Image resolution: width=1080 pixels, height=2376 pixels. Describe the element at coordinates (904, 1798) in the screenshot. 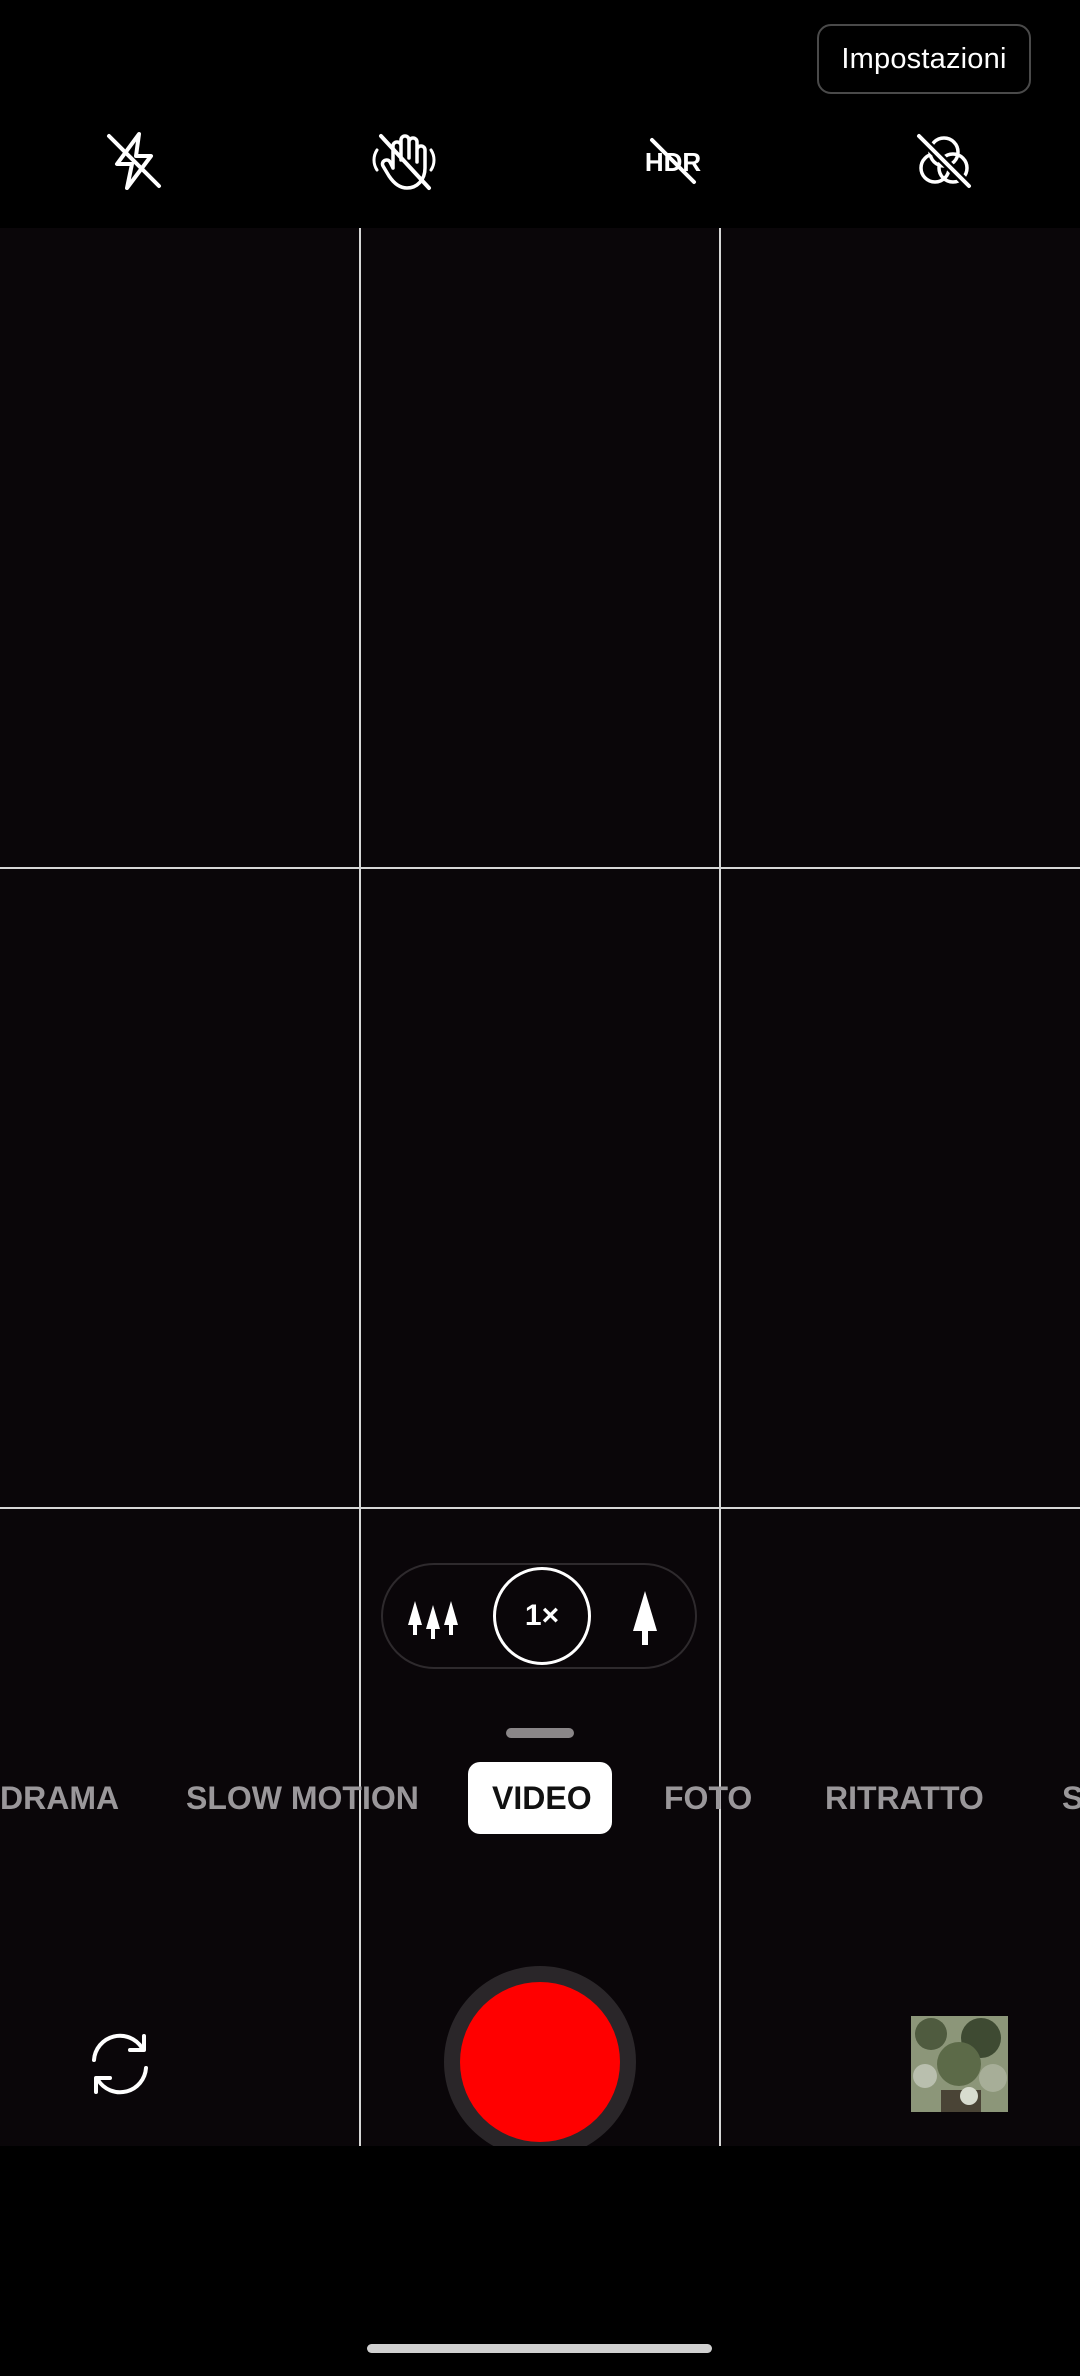

I see `mode-ritratto: RITRATTO` at that location.